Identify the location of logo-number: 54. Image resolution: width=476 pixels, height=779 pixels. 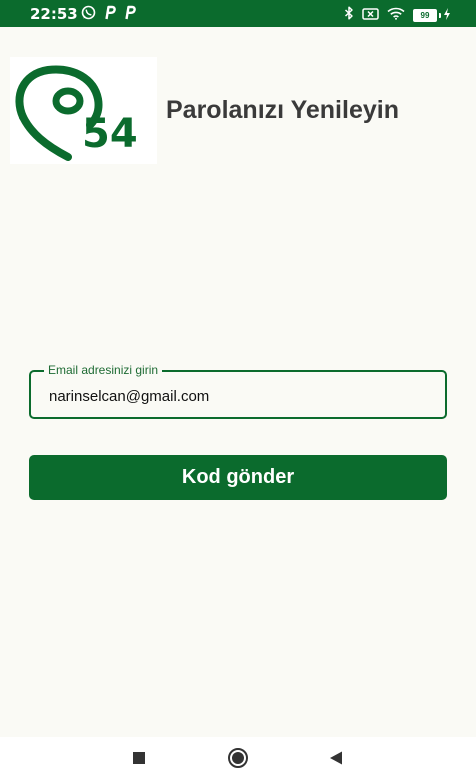
(110, 134).